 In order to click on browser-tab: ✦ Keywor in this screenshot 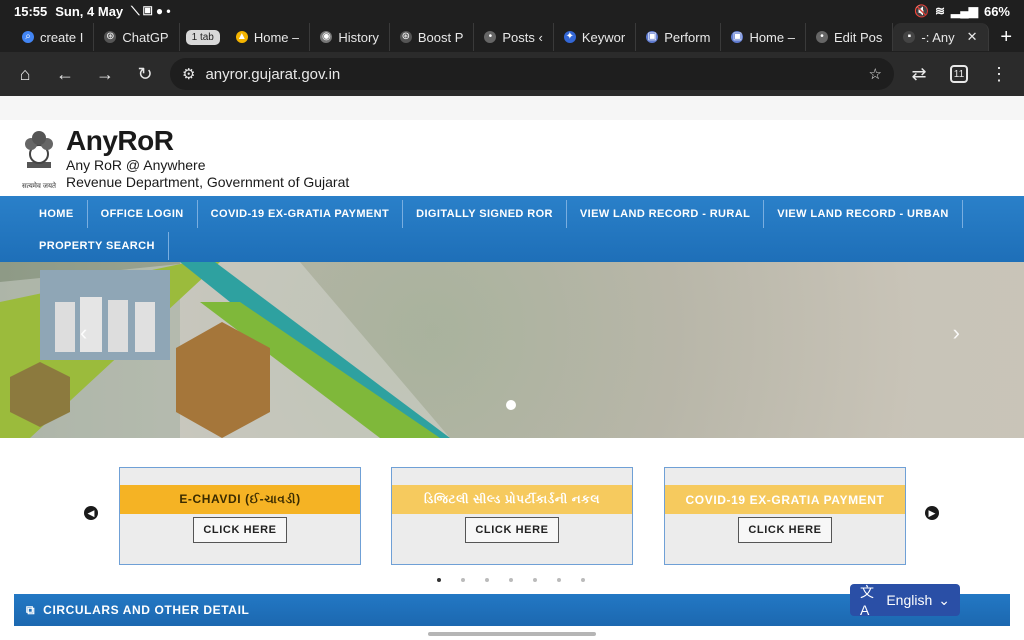, I will do `click(595, 37)`.